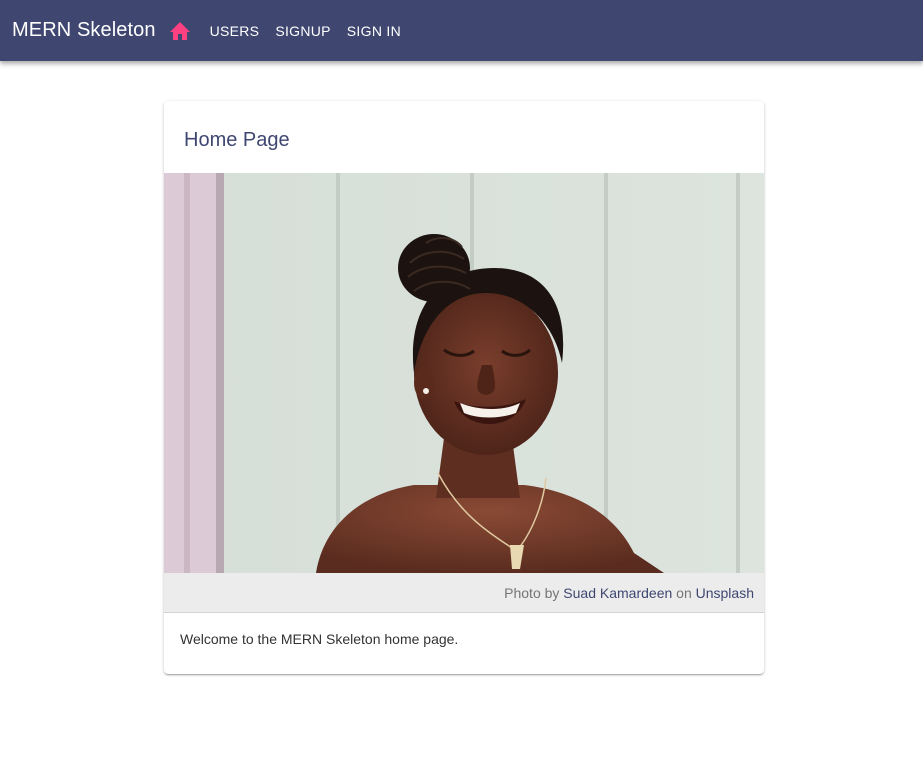  Describe the element at coordinates (237, 140) in the screenshot. I see `card-title: Home Page` at that location.